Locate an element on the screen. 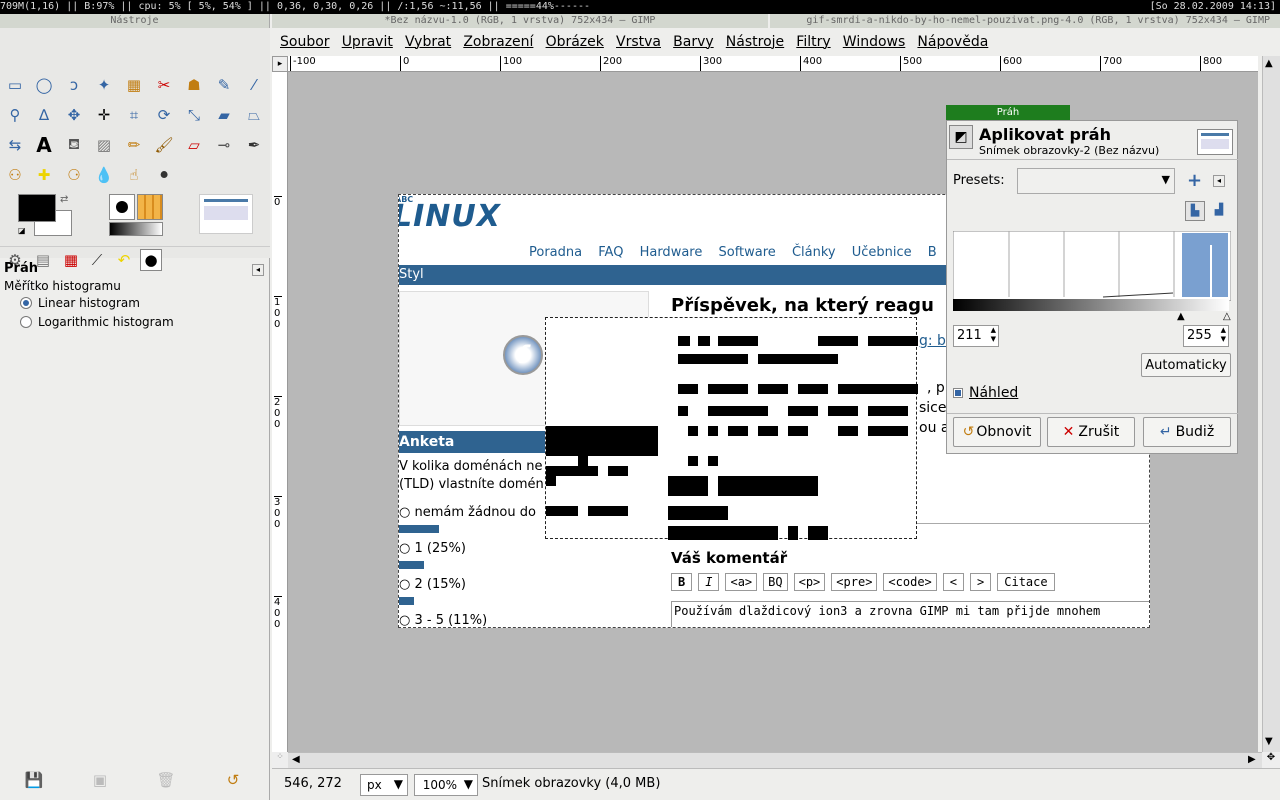 Image resolution: width=1280 pixels, height=800 pixels. menu-vrstva: Vrstva is located at coordinates (638, 42).